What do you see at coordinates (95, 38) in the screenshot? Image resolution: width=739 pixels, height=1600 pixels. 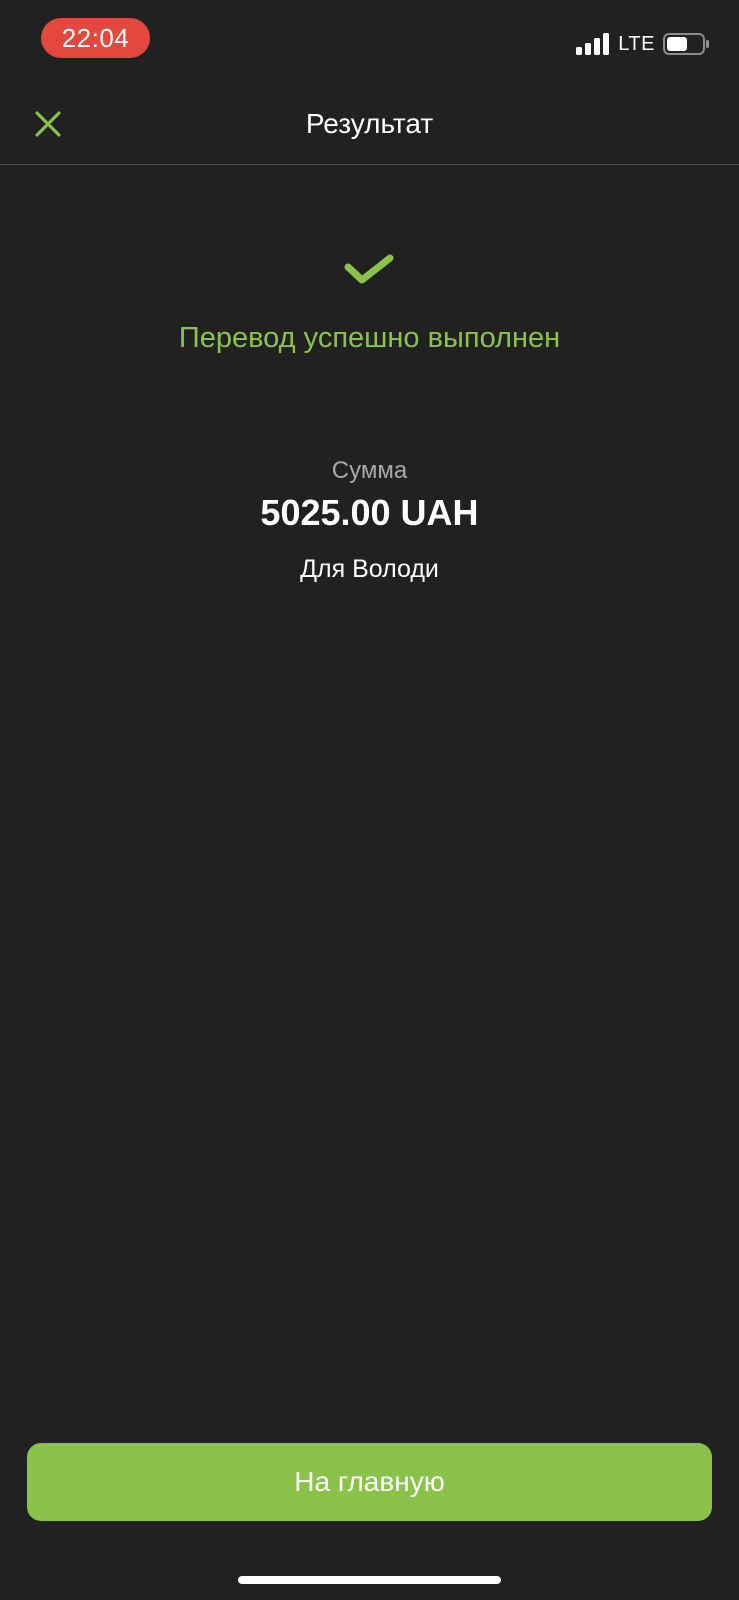 I see `status-time: 22:04` at bounding box center [95, 38].